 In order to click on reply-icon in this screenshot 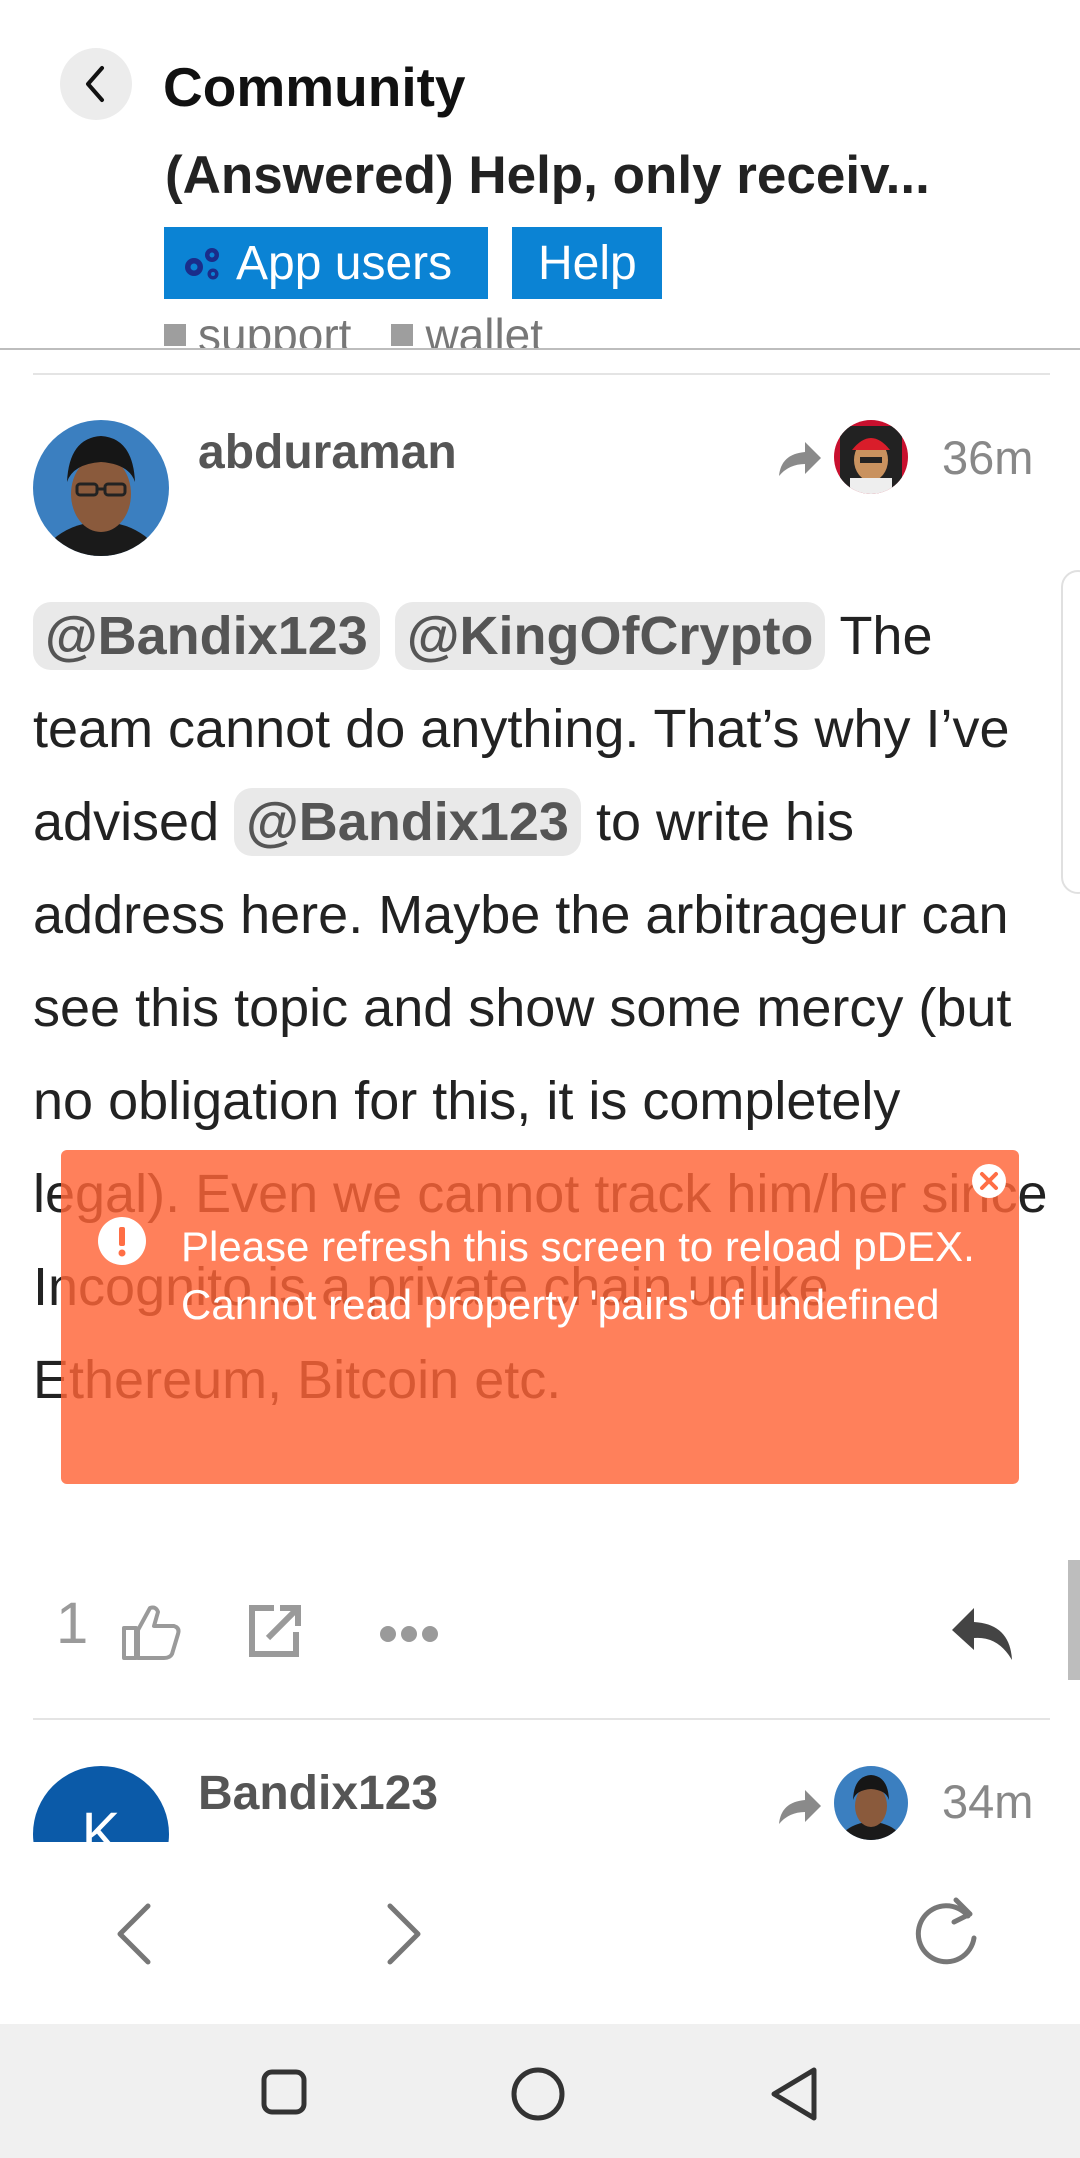, I will do `click(983, 1634)`.